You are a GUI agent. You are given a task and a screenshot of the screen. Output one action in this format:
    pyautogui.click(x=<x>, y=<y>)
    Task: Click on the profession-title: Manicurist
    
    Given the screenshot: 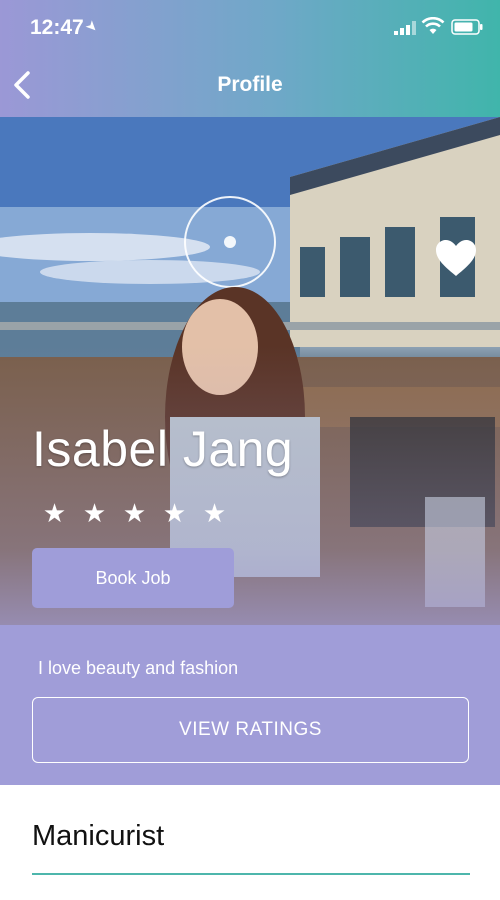 What is the action you would take?
    pyautogui.click(x=98, y=836)
    